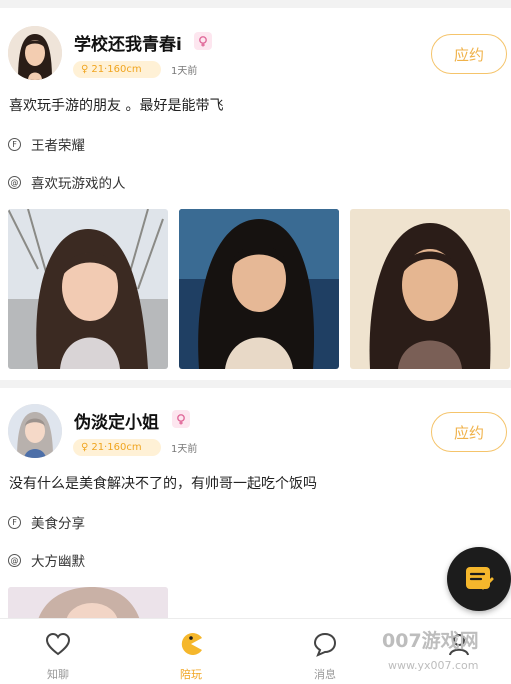 This screenshot has width=511, height=684. What do you see at coordinates (46, 144) in the screenshot?
I see `game-row: F 王者荣耀` at bounding box center [46, 144].